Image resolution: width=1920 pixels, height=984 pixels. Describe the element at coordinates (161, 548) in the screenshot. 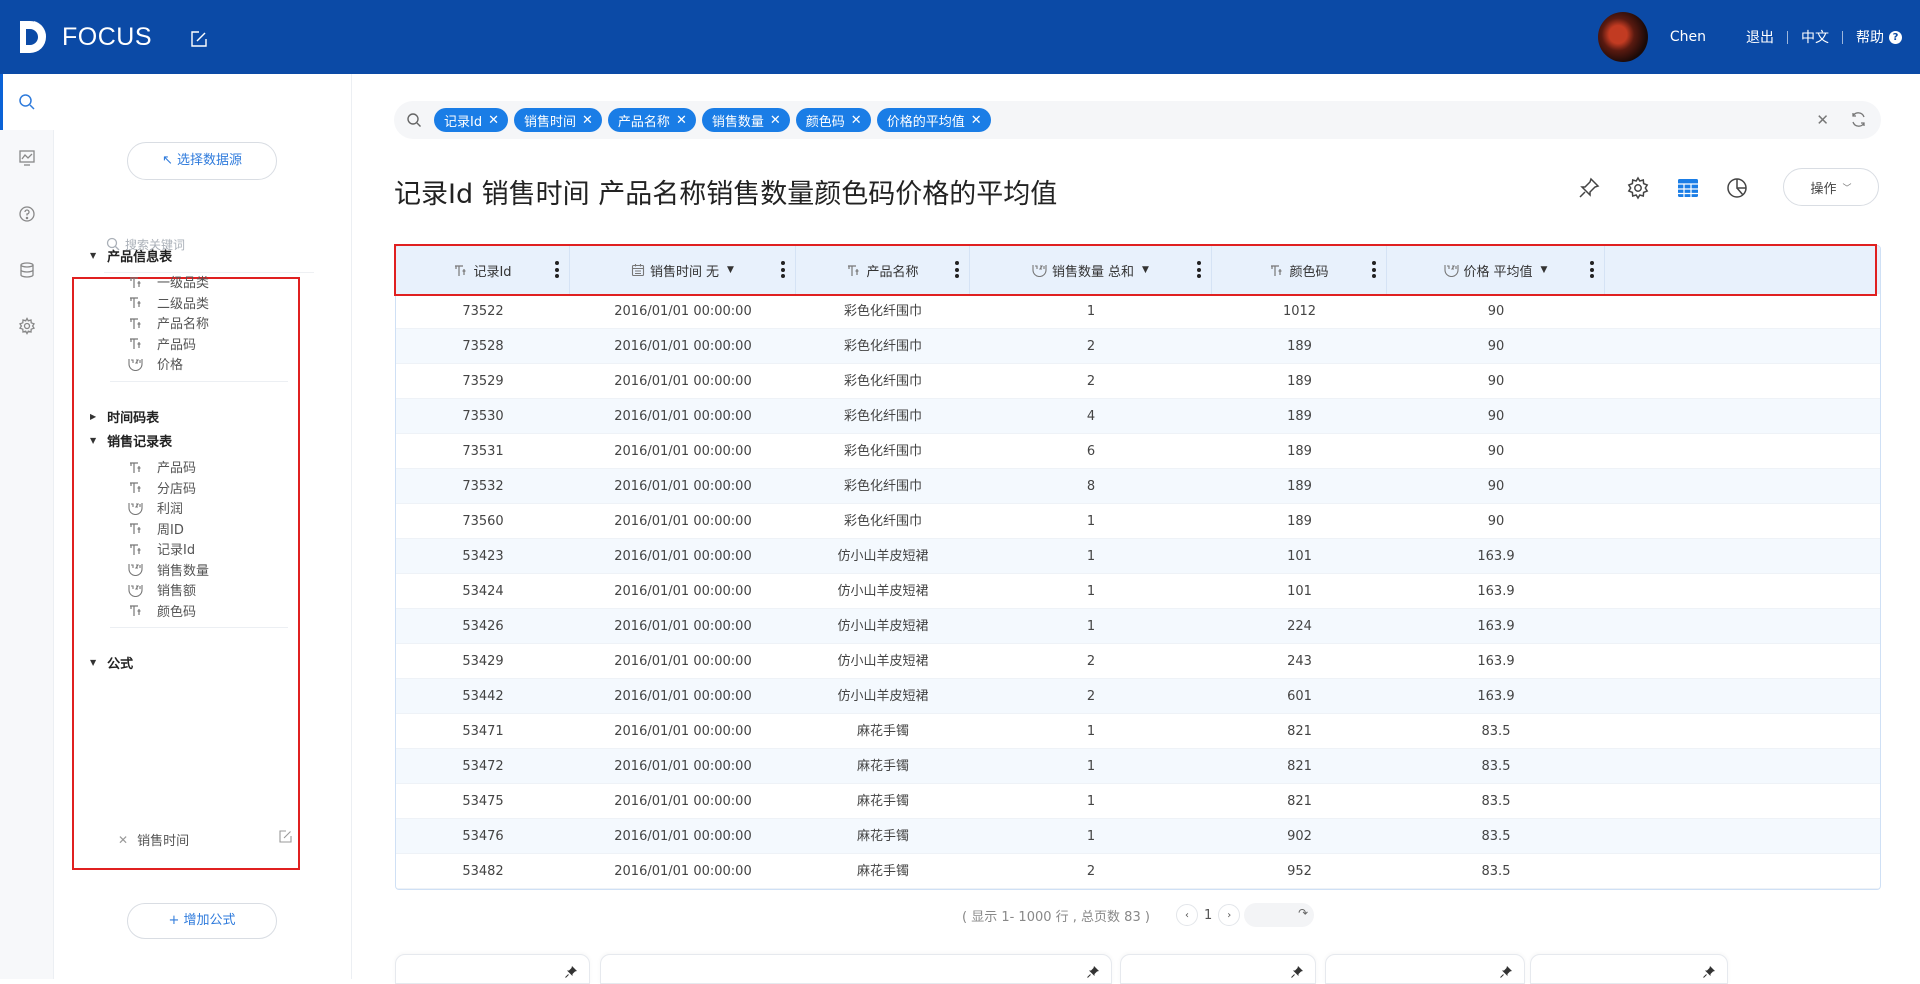

I see `field-item: 记录Id` at that location.